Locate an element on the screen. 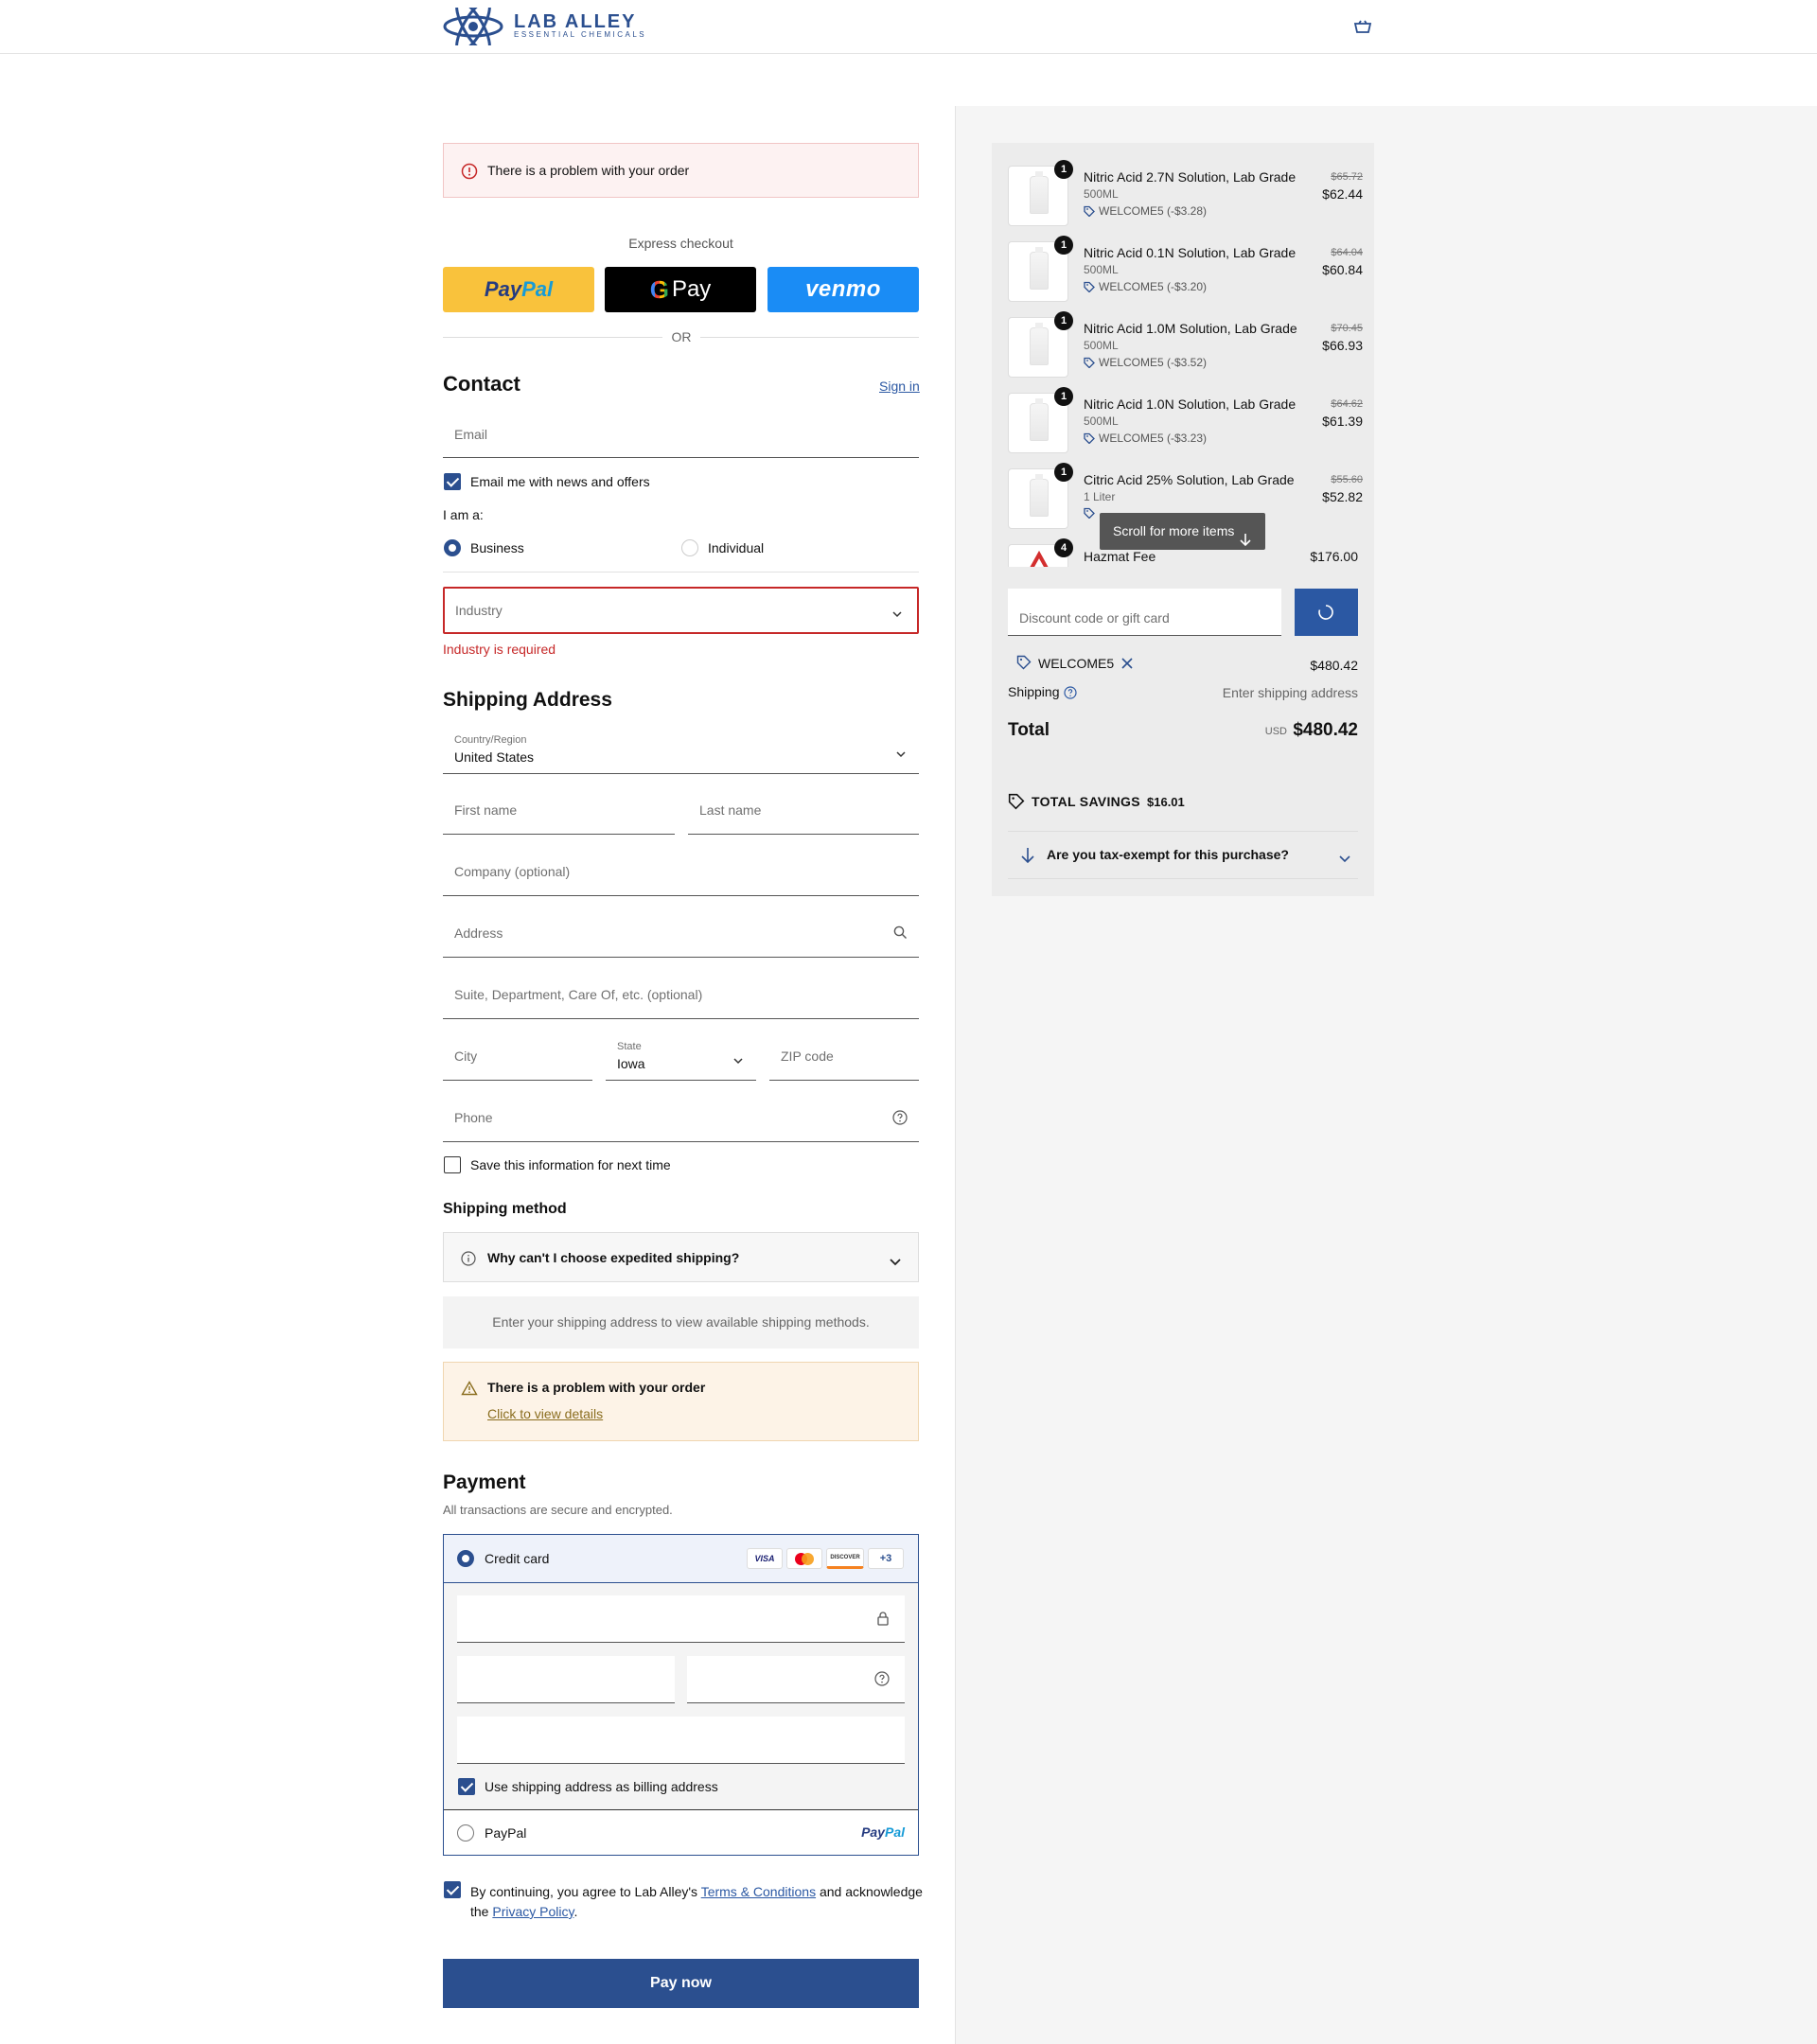  phone-field: Phone is located at coordinates (681, 1118).